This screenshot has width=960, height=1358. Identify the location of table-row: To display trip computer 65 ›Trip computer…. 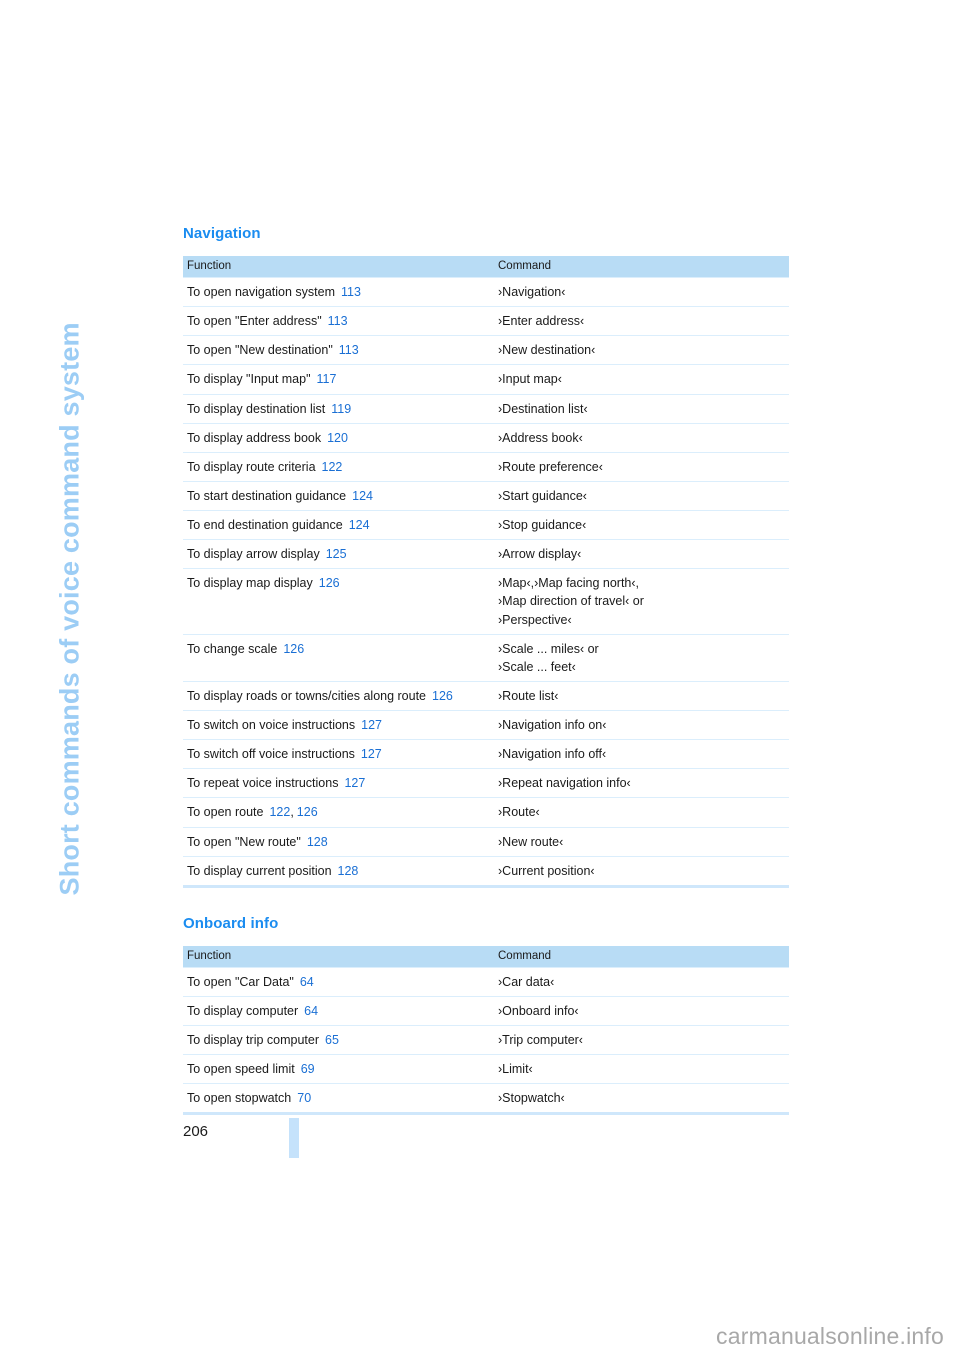
(486, 1039).